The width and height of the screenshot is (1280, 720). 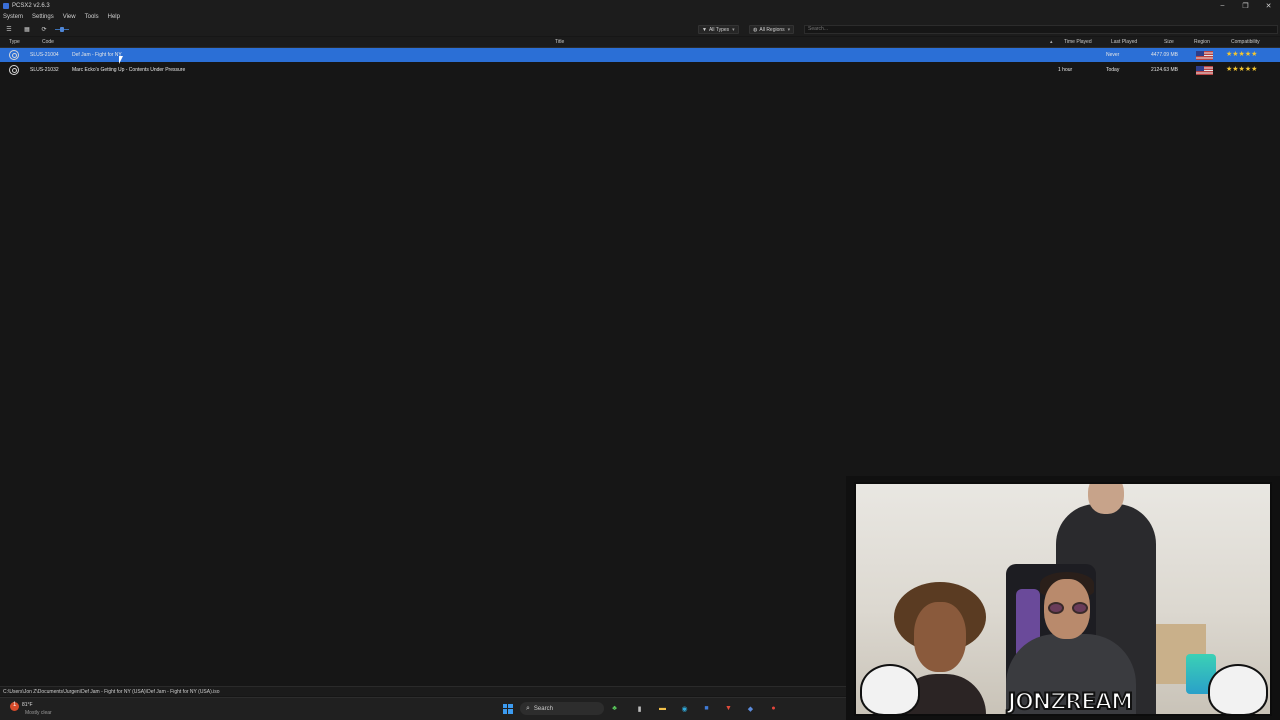 What do you see at coordinates (44, 70) in the screenshot?
I see `game-code: SLUS-21032` at bounding box center [44, 70].